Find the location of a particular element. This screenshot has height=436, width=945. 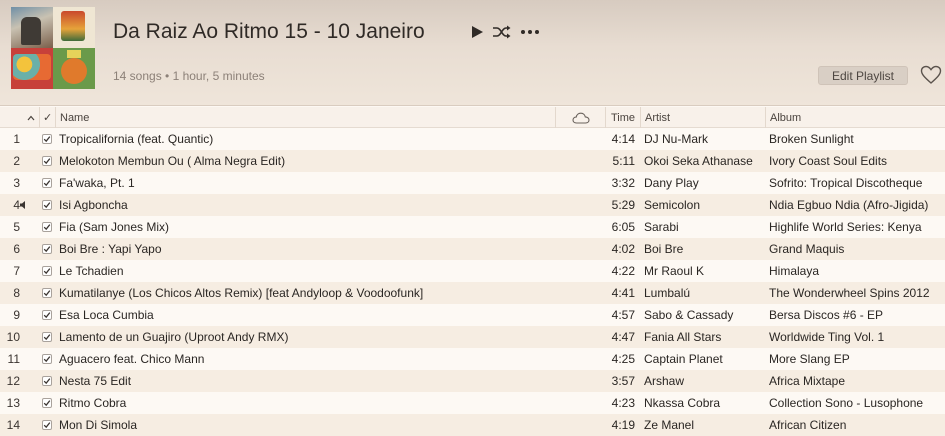

track-number: 13 is located at coordinates (13, 403).